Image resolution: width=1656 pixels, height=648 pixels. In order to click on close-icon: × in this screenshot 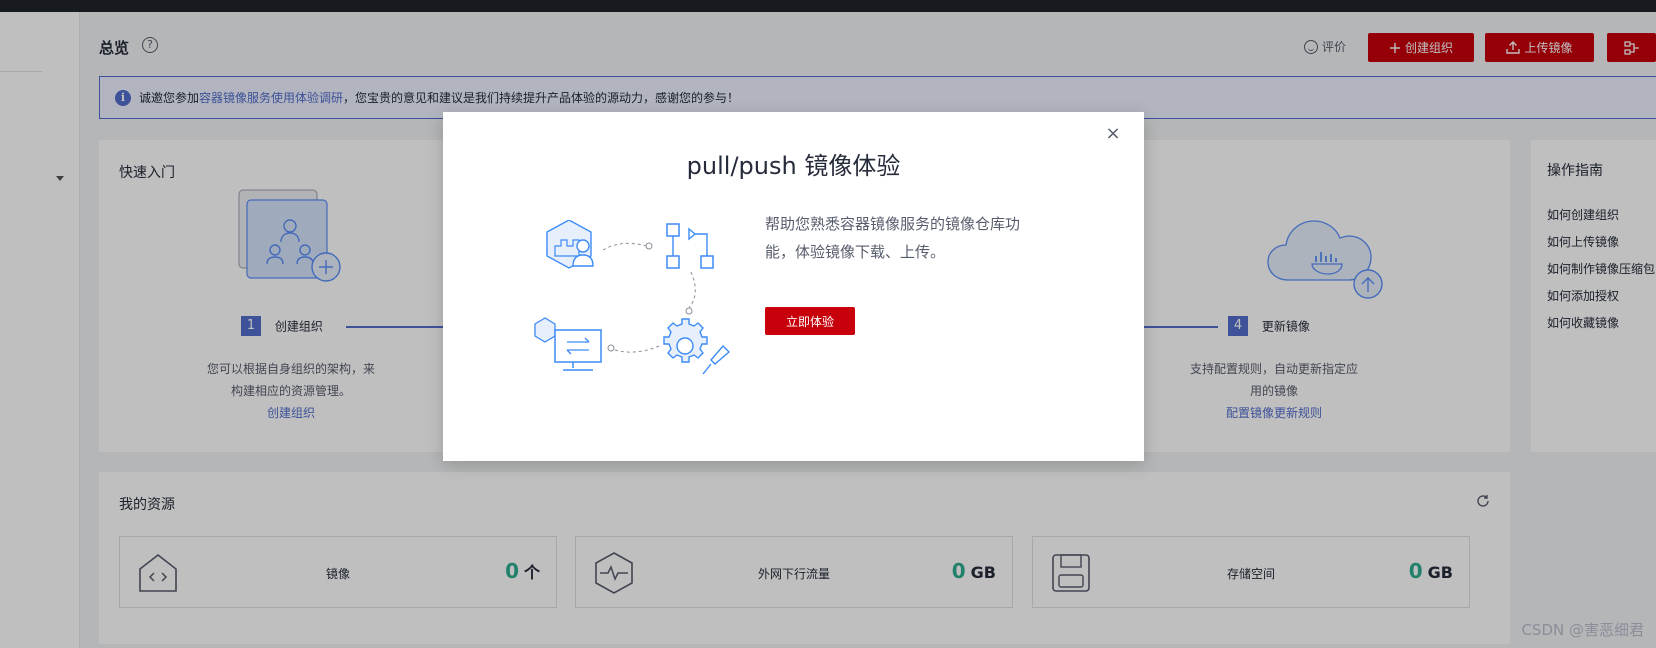, I will do `click(1113, 134)`.